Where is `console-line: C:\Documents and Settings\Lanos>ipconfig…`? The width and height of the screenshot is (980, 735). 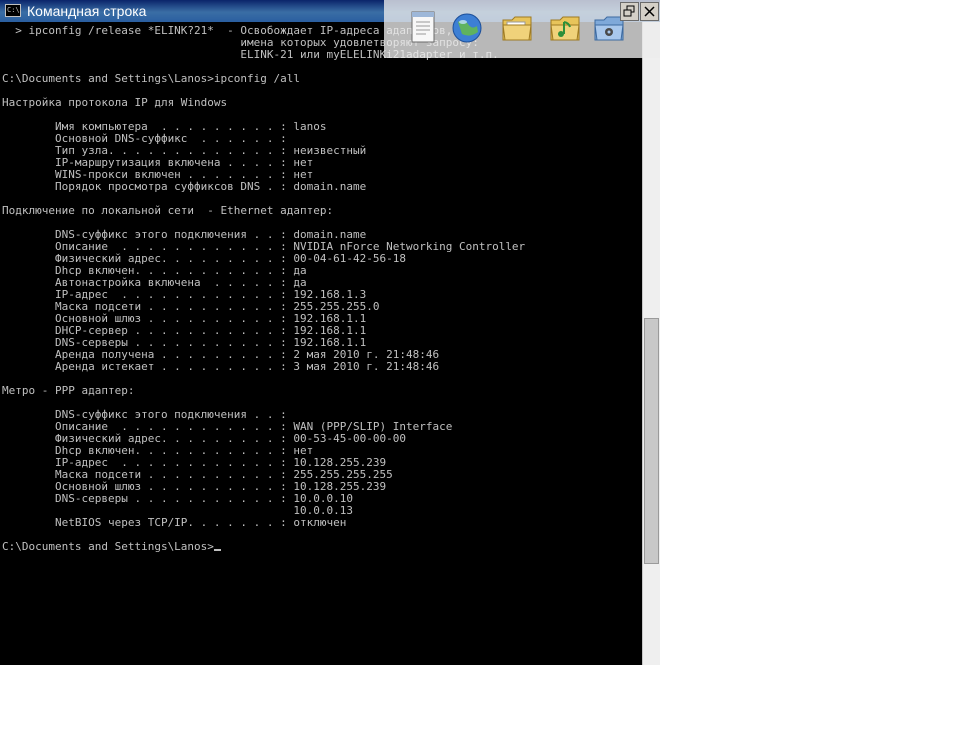 console-line: C:\Documents and Settings\Lanos>ipconfig… is located at coordinates (151, 78).